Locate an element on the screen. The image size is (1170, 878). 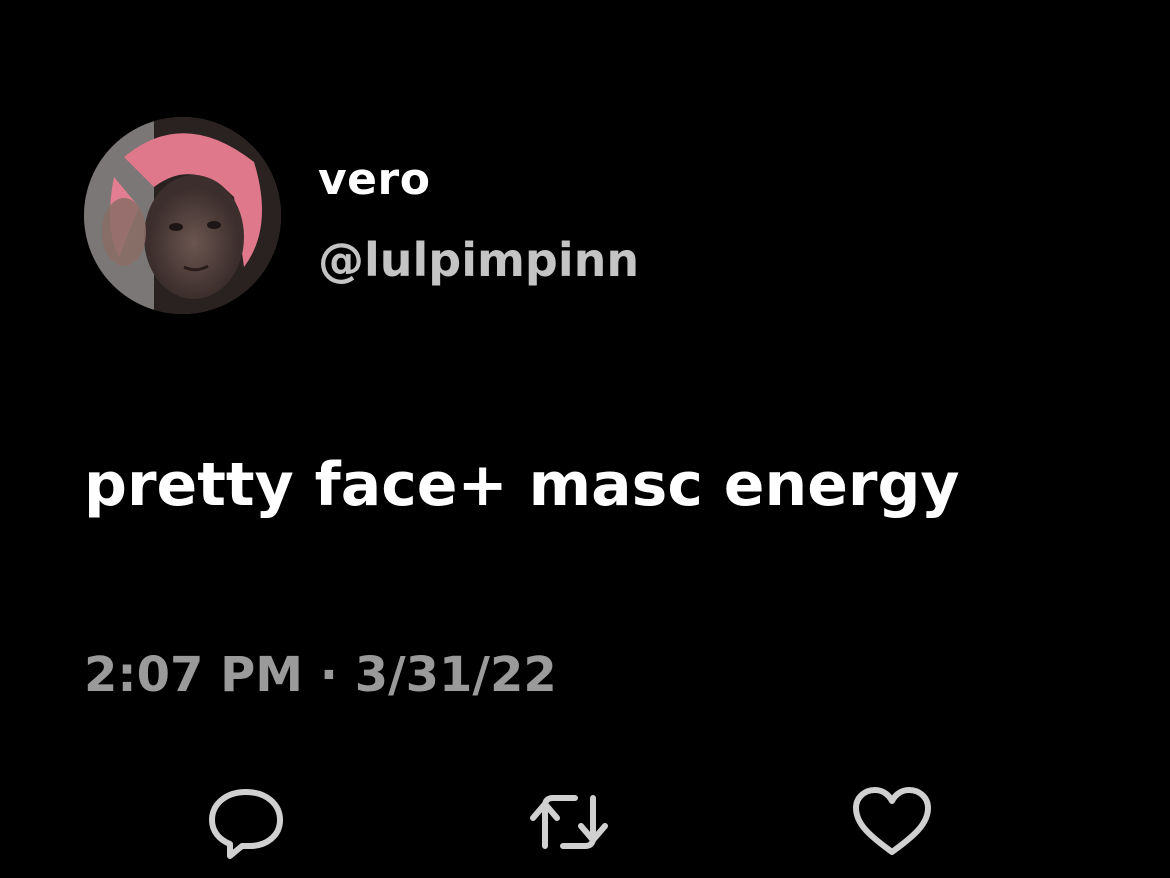
tweet-timestamp: 2:07 PM · 3/31/22 is located at coordinates (320, 675).